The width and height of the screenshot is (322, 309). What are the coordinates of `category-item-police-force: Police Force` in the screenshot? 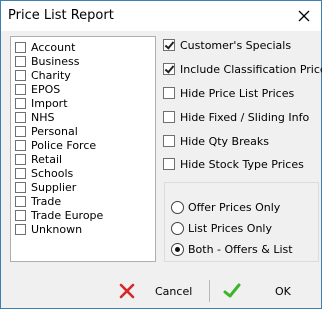 It's located at (55, 145).